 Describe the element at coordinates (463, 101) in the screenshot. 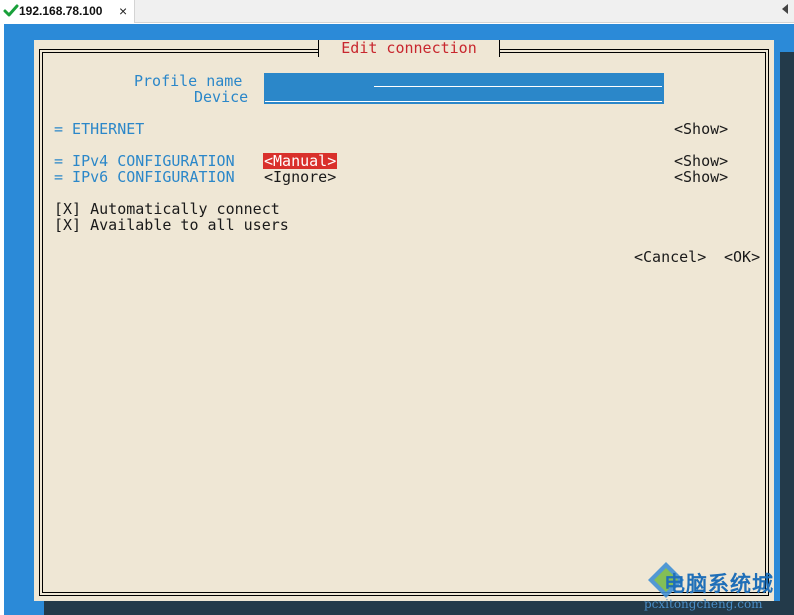

I see `device-underline` at that location.